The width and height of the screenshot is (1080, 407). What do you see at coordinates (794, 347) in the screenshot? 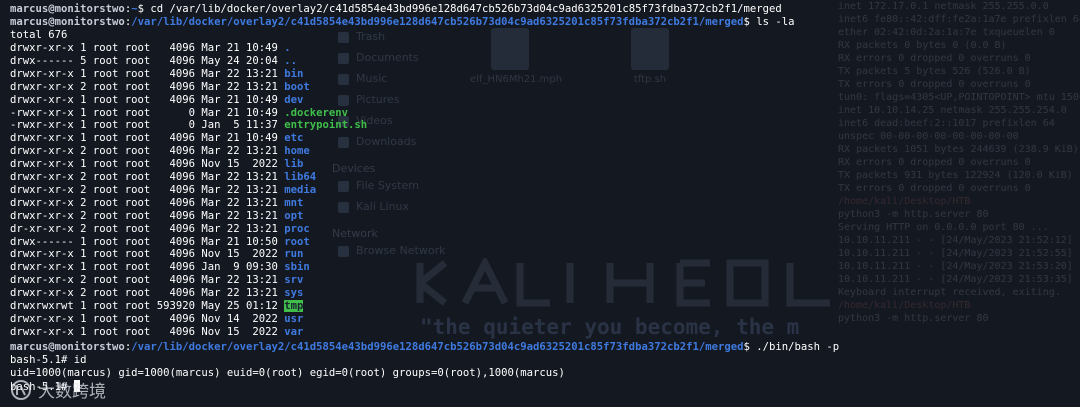
I see `command-text: ./bin/bash -p` at bounding box center [794, 347].